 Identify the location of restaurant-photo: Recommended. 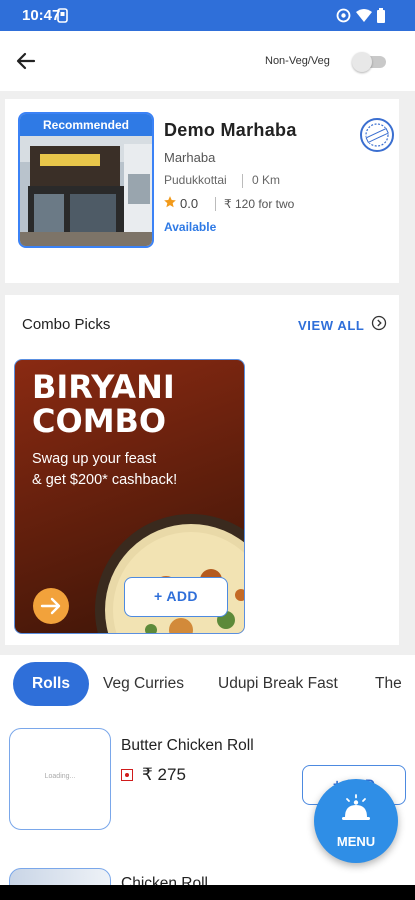
(86, 180).